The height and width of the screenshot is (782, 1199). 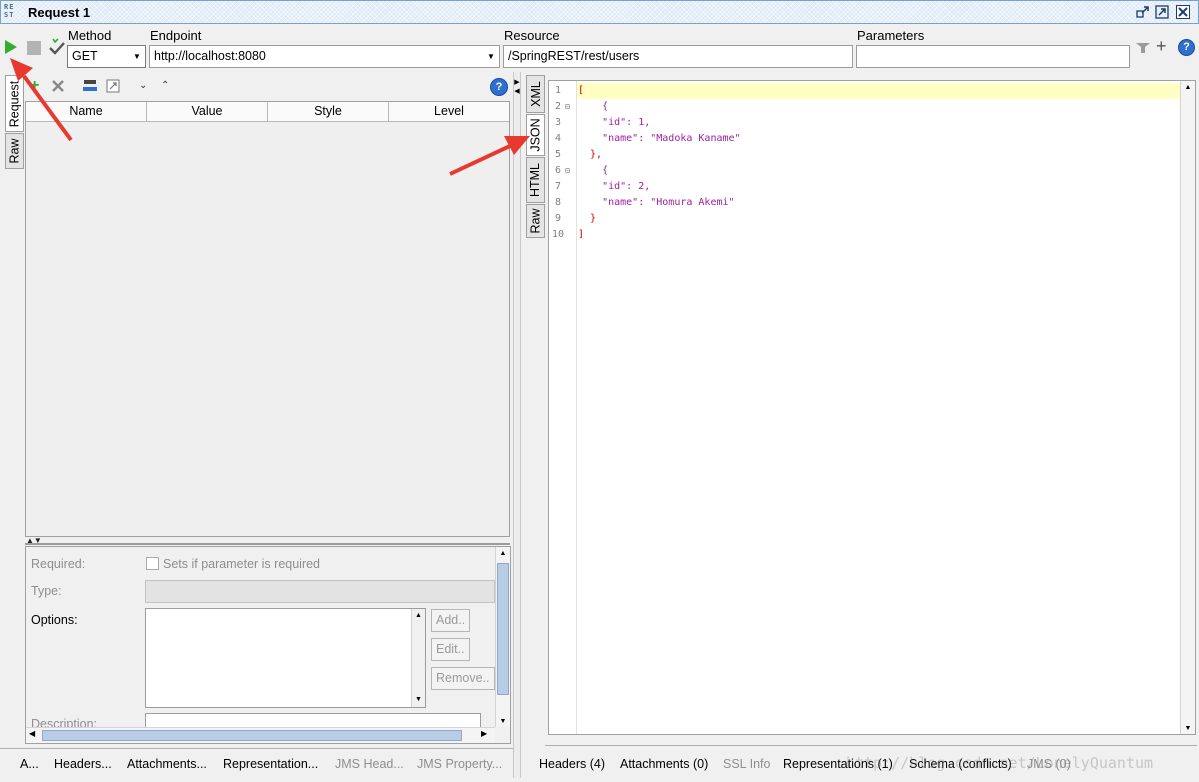 What do you see at coordinates (489, 156) in the screenshot?
I see `annotation-arrow-json` at bounding box center [489, 156].